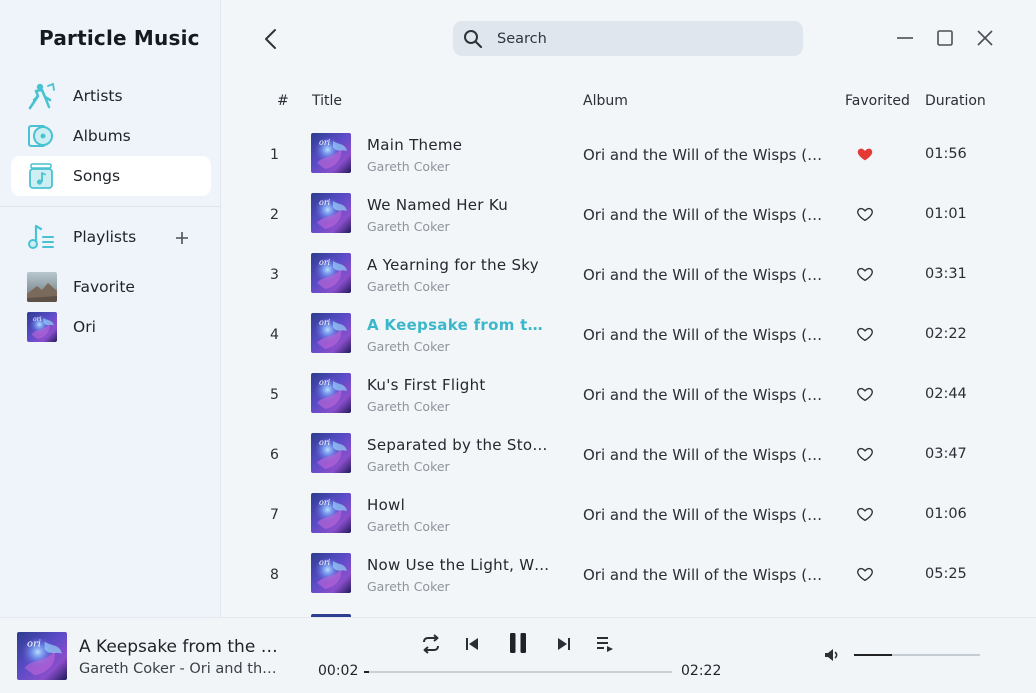 Image resolution: width=1036 pixels, height=693 pixels. What do you see at coordinates (946, 394) in the screenshot?
I see `song-duration: 02:44` at bounding box center [946, 394].